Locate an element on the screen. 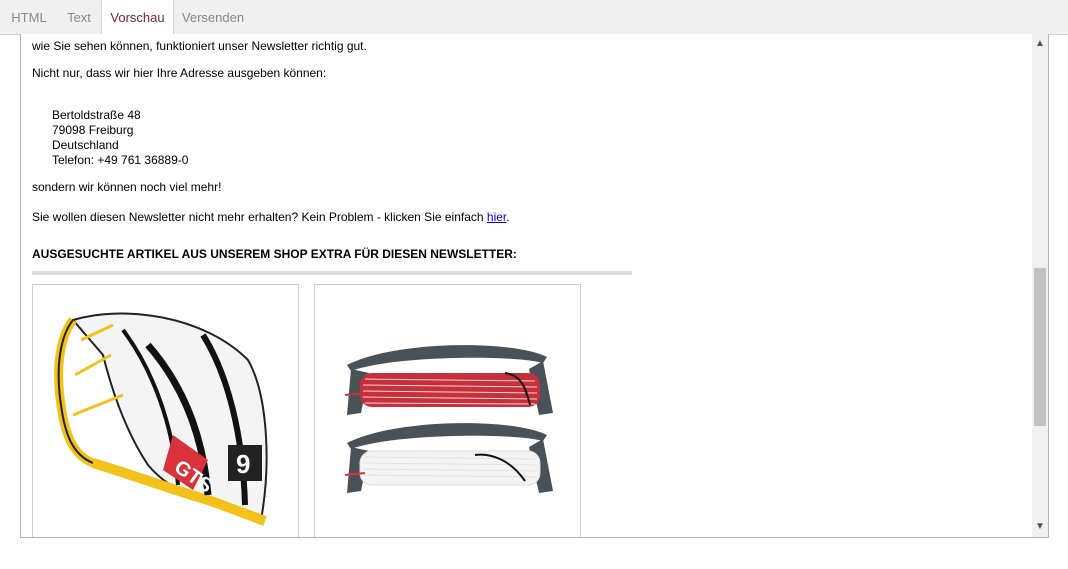 The width and height of the screenshot is (1068, 569). address-street: Bertoldstraße 48 is located at coordinates (96, 115).